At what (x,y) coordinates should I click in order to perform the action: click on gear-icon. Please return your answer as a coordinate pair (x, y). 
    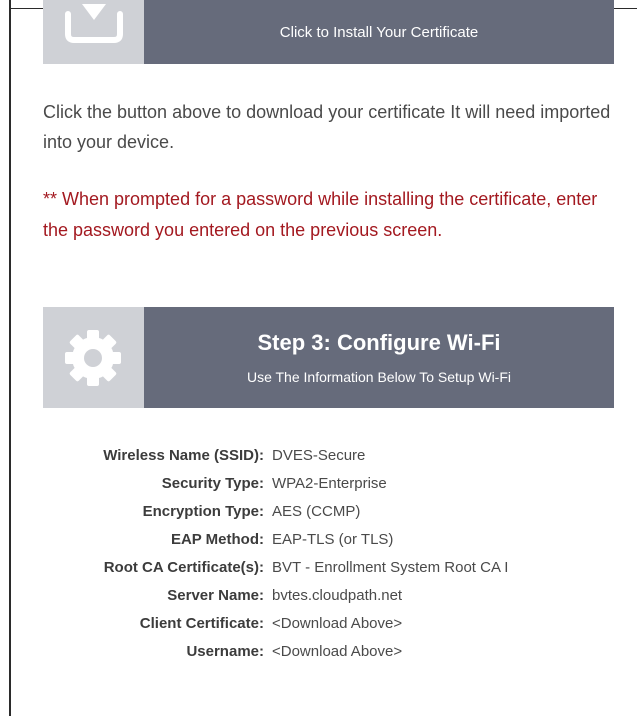
    Looking at the image, I should click on (93, 358).